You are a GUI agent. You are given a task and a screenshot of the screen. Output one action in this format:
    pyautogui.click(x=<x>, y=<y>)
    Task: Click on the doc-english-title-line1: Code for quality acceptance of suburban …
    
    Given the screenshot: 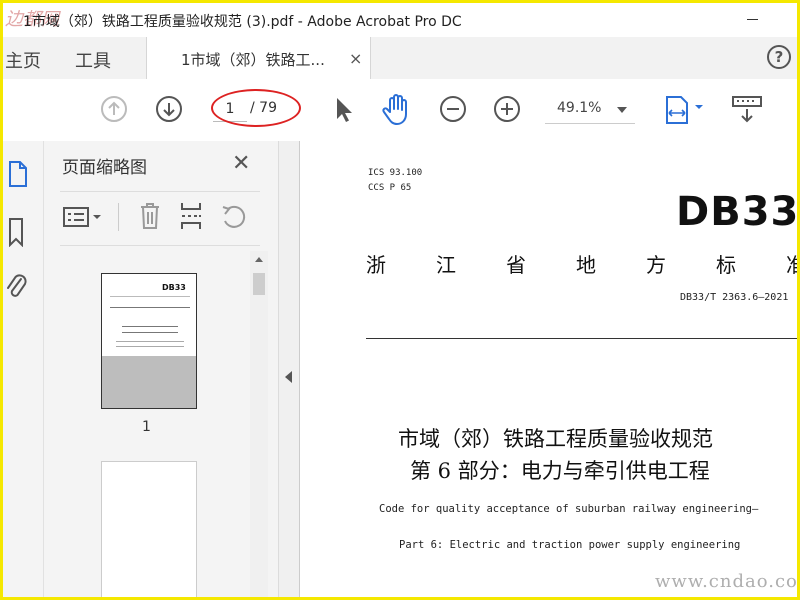 What is the action you would take?
    pyautogui.click(x=569, y=509)
    